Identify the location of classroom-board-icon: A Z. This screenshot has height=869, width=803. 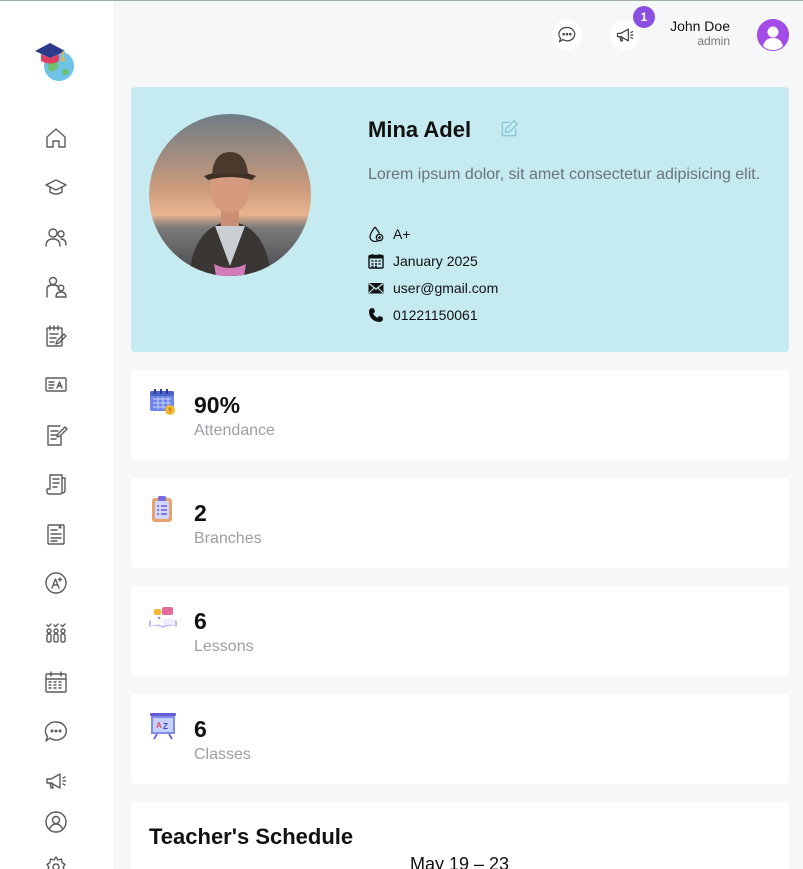
(163, 726).